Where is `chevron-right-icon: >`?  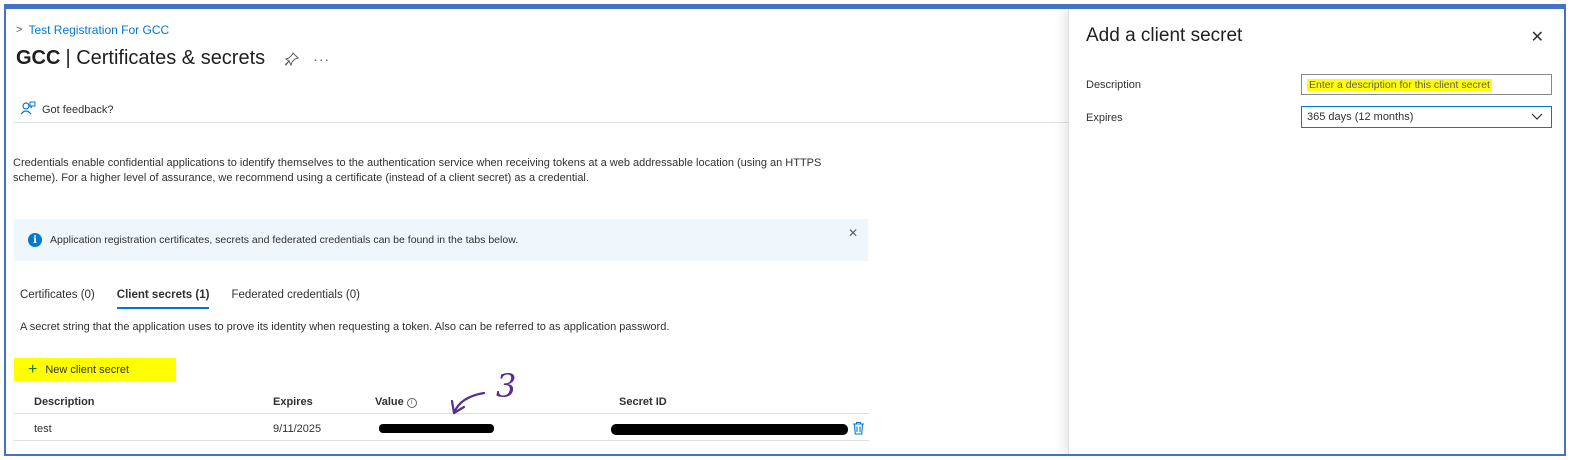
chevron-right-icon: > is located at coordinates (19, 30).